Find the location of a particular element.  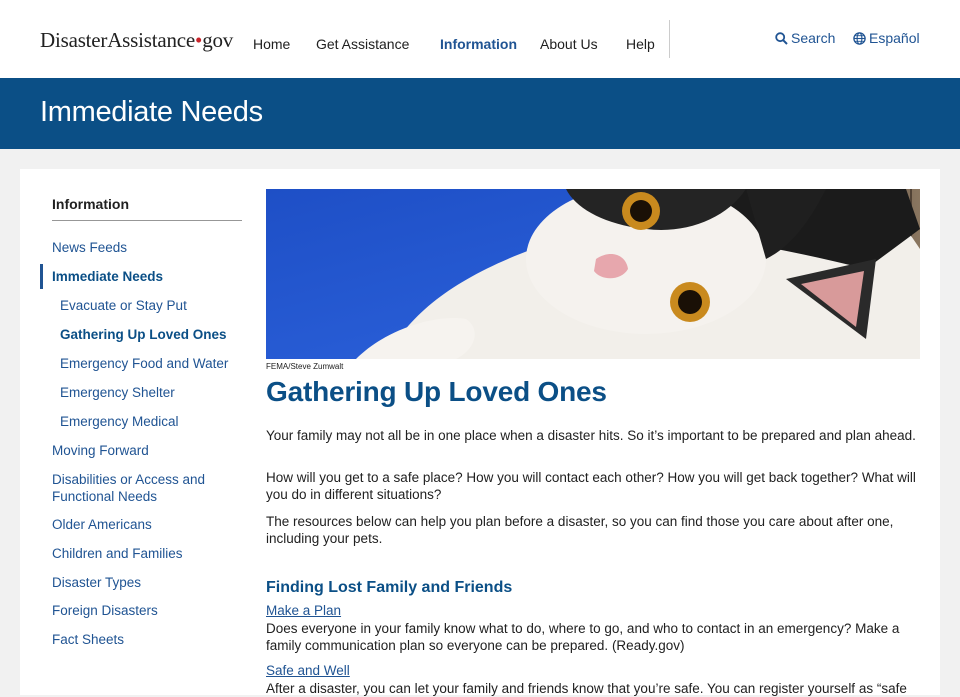

article-title: Gathering Up Loved Ones is located at coordinates (436, 391).